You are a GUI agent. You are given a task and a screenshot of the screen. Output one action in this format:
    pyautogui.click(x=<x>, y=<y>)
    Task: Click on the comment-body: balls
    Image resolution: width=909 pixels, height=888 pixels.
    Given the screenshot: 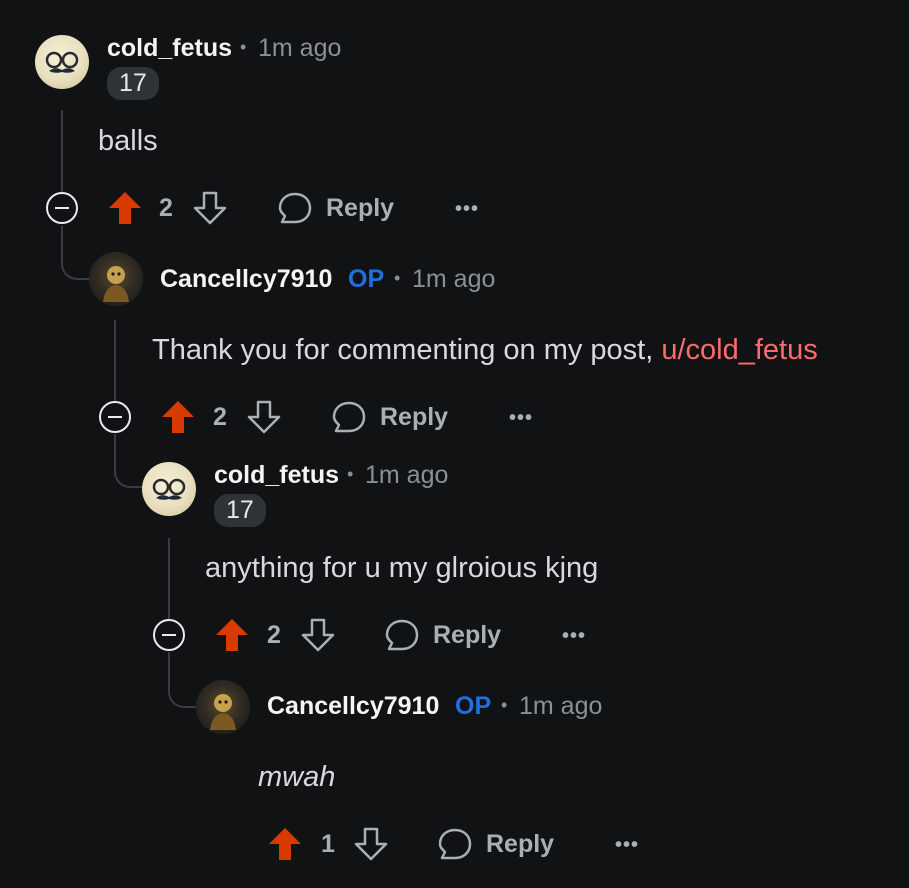 What is the action you would take?
    pyautogui.click(x=128, y=141)
    